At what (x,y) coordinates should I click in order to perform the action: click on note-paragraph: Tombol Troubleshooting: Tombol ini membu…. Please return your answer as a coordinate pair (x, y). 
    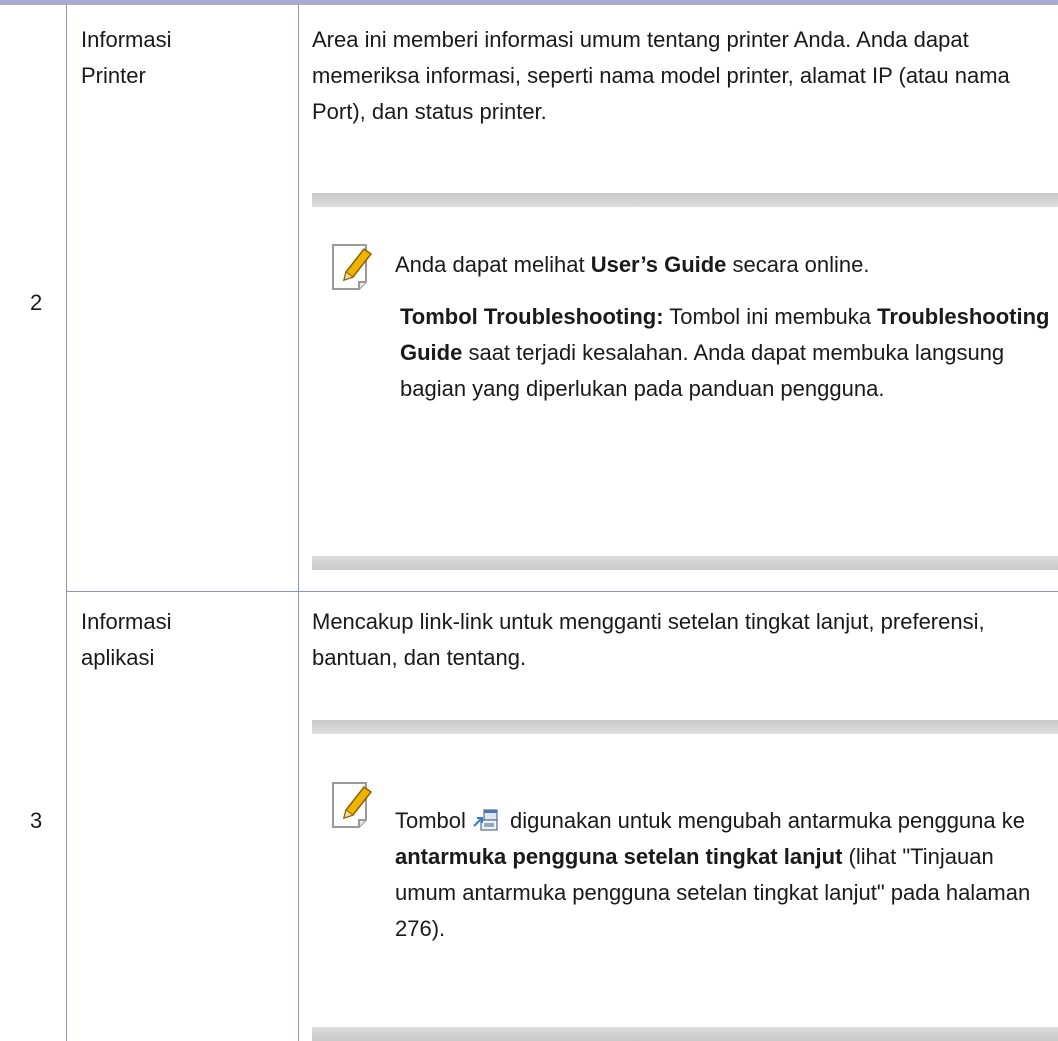
    Looking at the image, I should click on (725, 352).